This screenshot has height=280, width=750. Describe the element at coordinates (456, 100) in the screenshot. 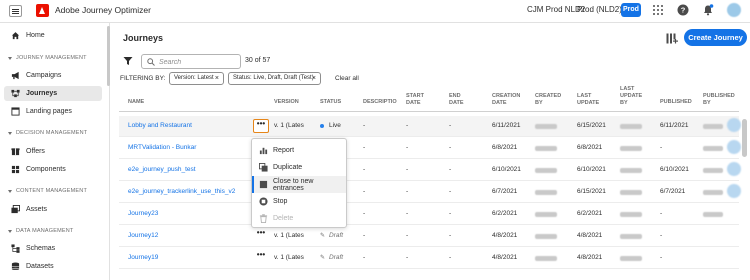

I see `column-header-end-date: END DATE` at that location.